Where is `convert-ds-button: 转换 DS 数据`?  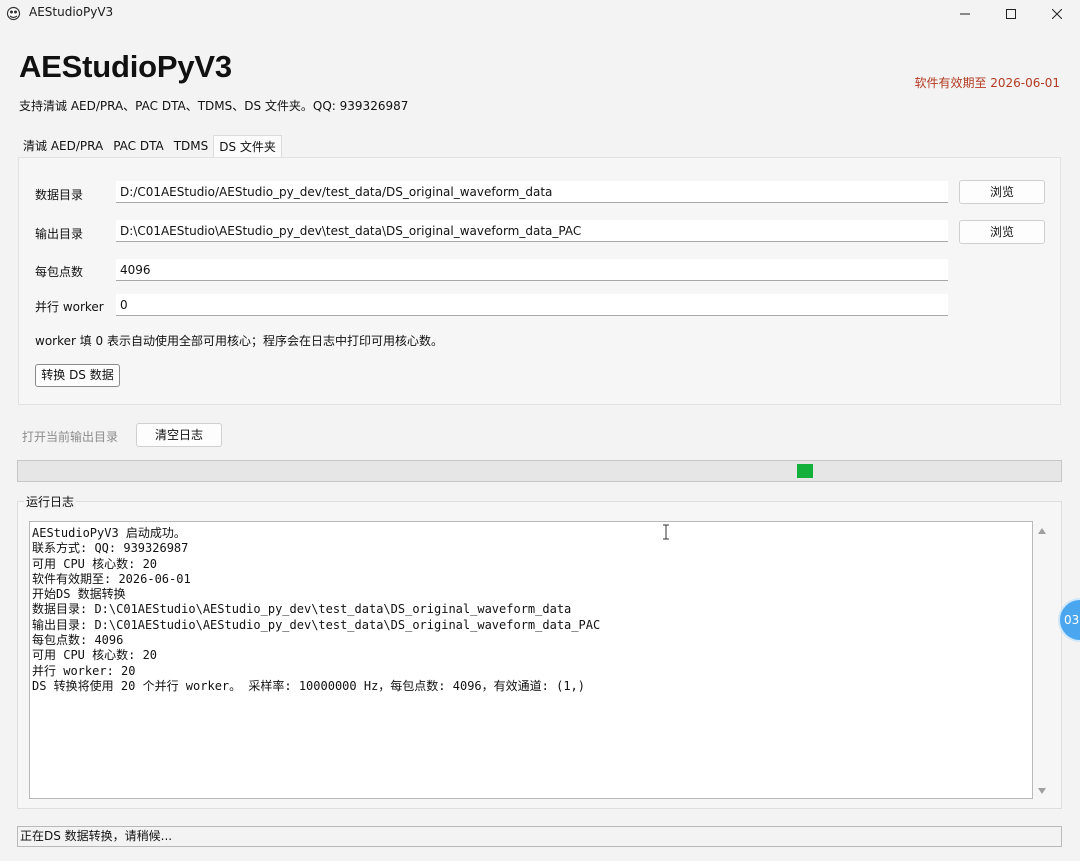
convert-ds-button: 转换 DS 数据 is located at coordinates (77, 375).